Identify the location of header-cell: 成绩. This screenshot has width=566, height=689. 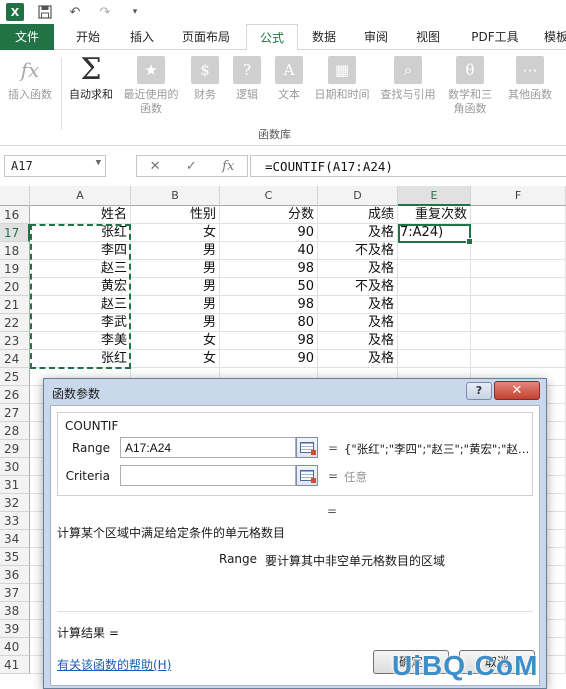
(358, 215).